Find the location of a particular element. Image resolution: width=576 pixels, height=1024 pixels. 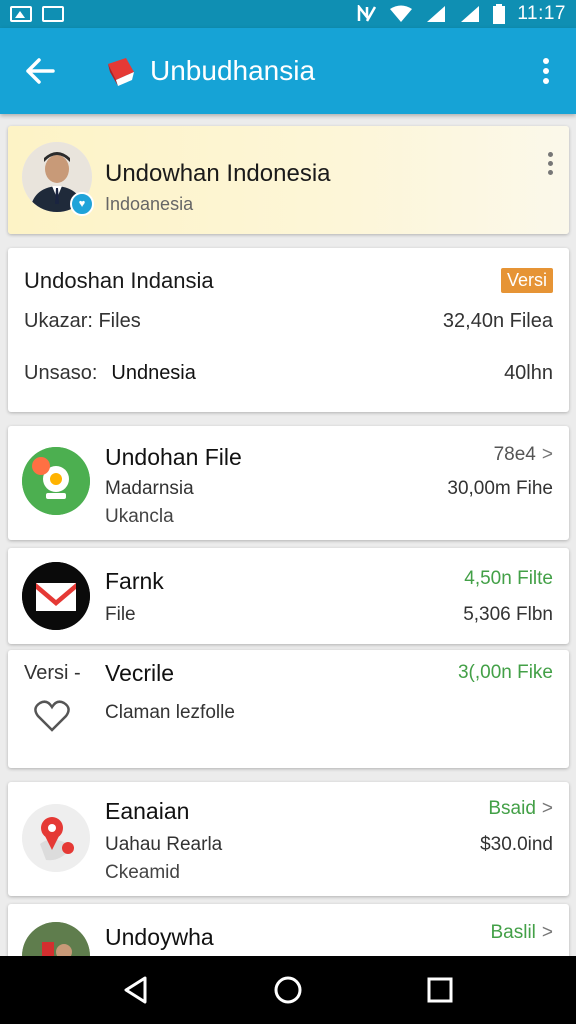

overflow-menu-button is located at coordinates (546, 71).